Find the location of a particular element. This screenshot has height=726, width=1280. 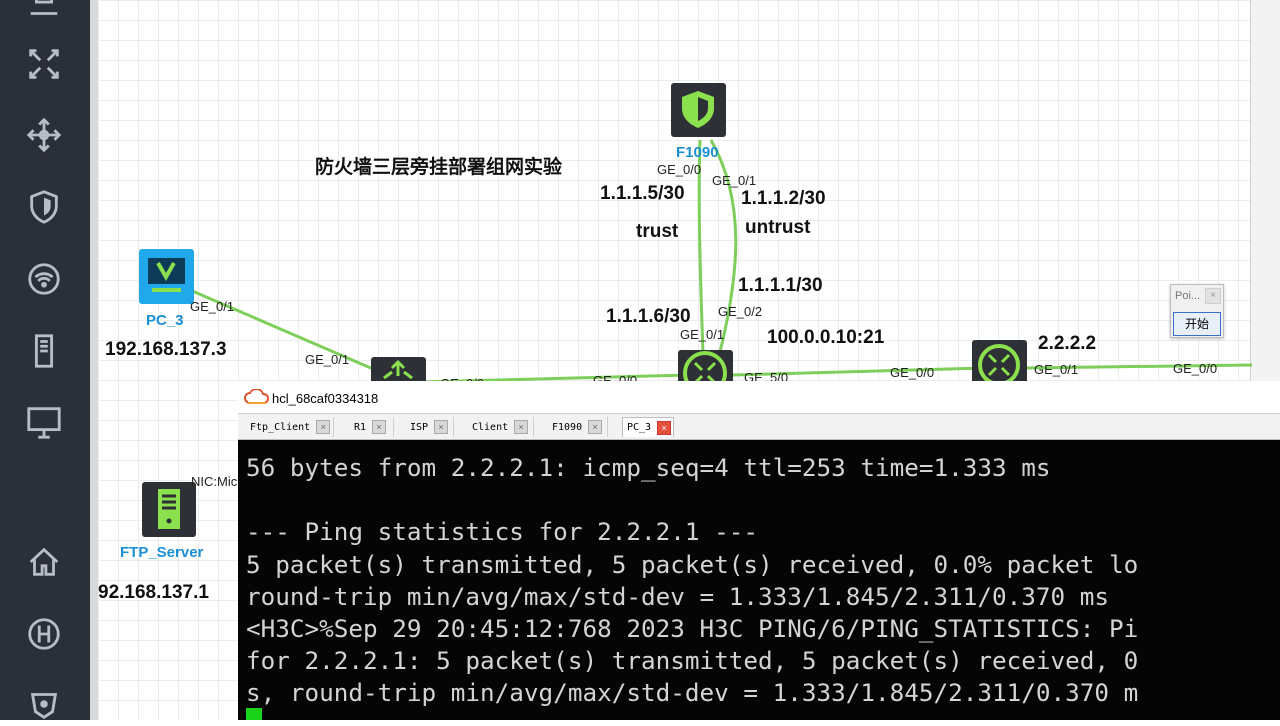

nat-server-label: 100.0.0.10:21 is located at coordinates (826, 337).